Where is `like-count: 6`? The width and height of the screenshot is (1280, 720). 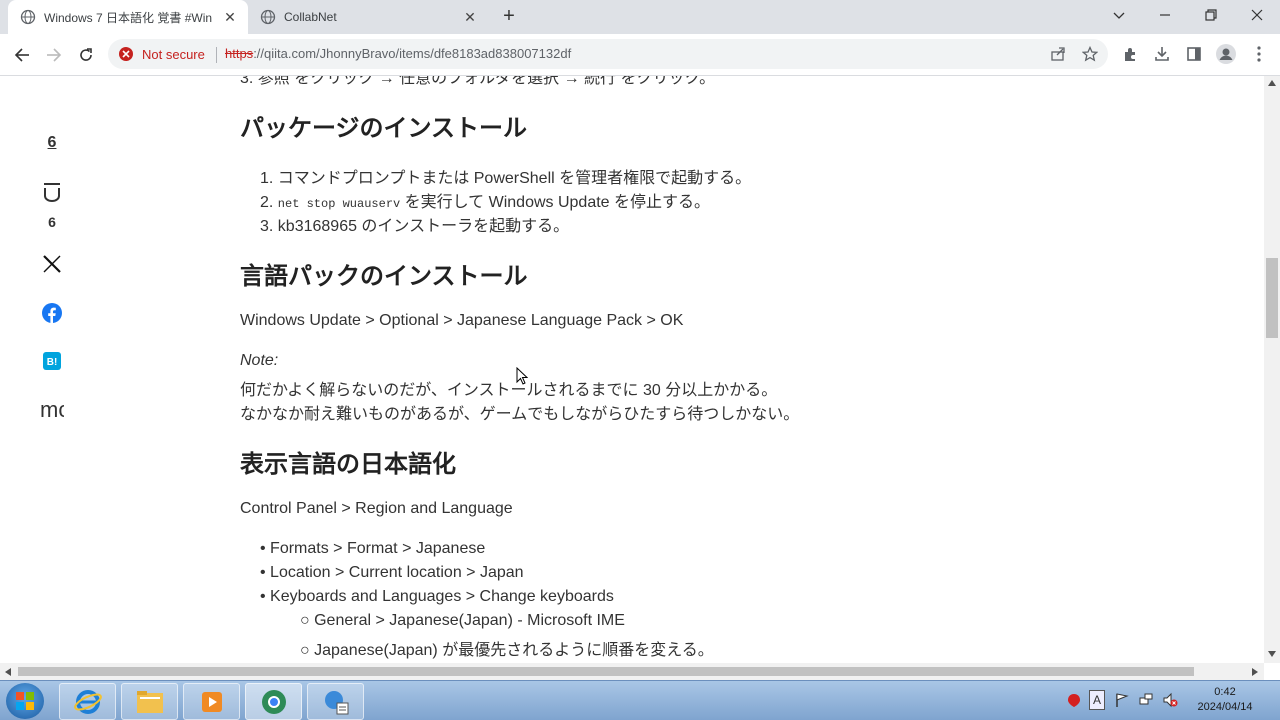 like-count: 6 is located at coordinates (52, 143).